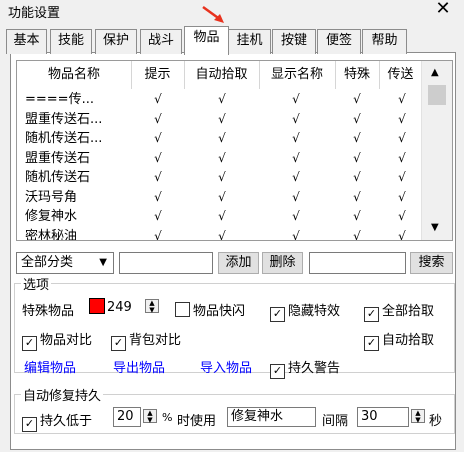  Describe the element at coordinates (305, 368) in the screenshot. I see `durability-warn-checkbox: ✓ 持久警告` at that location.